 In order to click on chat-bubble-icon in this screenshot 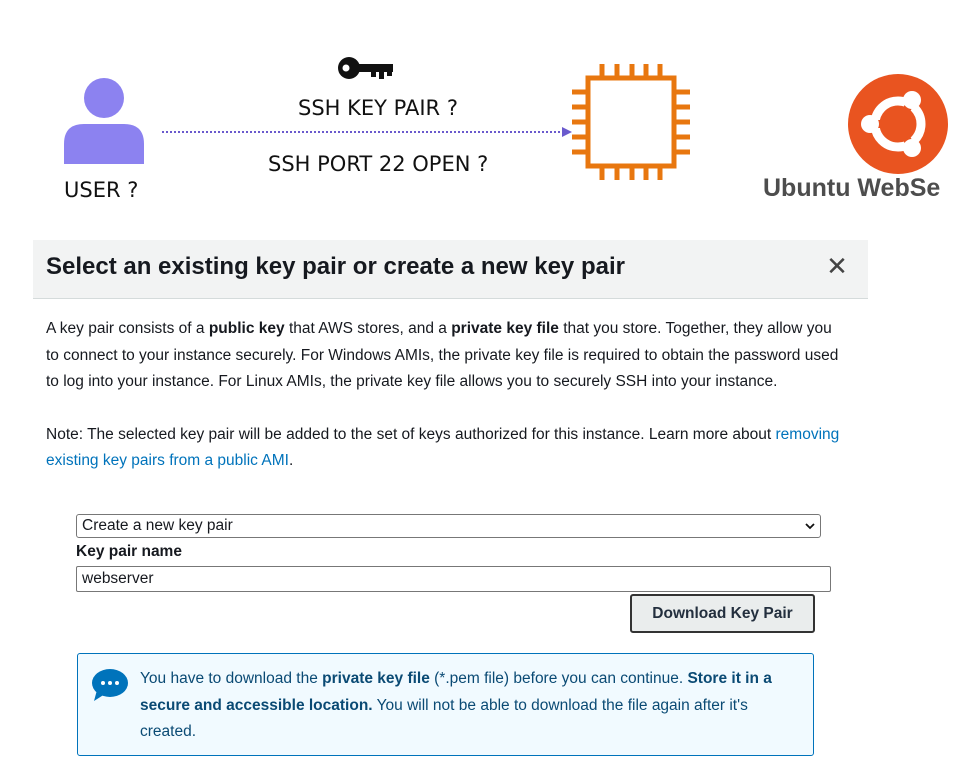, I will do `click(110, 685)`.